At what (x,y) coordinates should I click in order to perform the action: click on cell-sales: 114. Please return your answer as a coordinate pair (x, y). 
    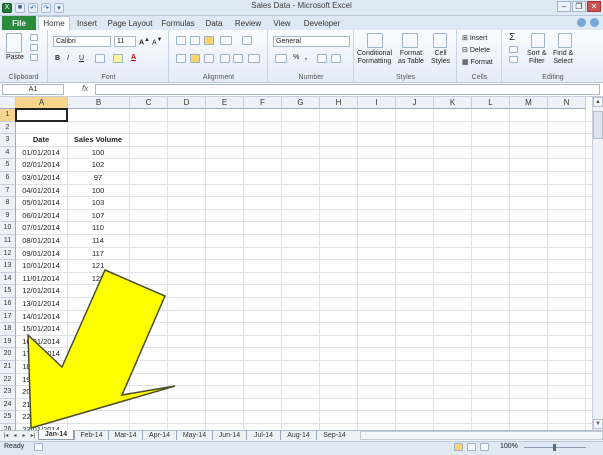
    Looking at the image, I should click on (98, 241).